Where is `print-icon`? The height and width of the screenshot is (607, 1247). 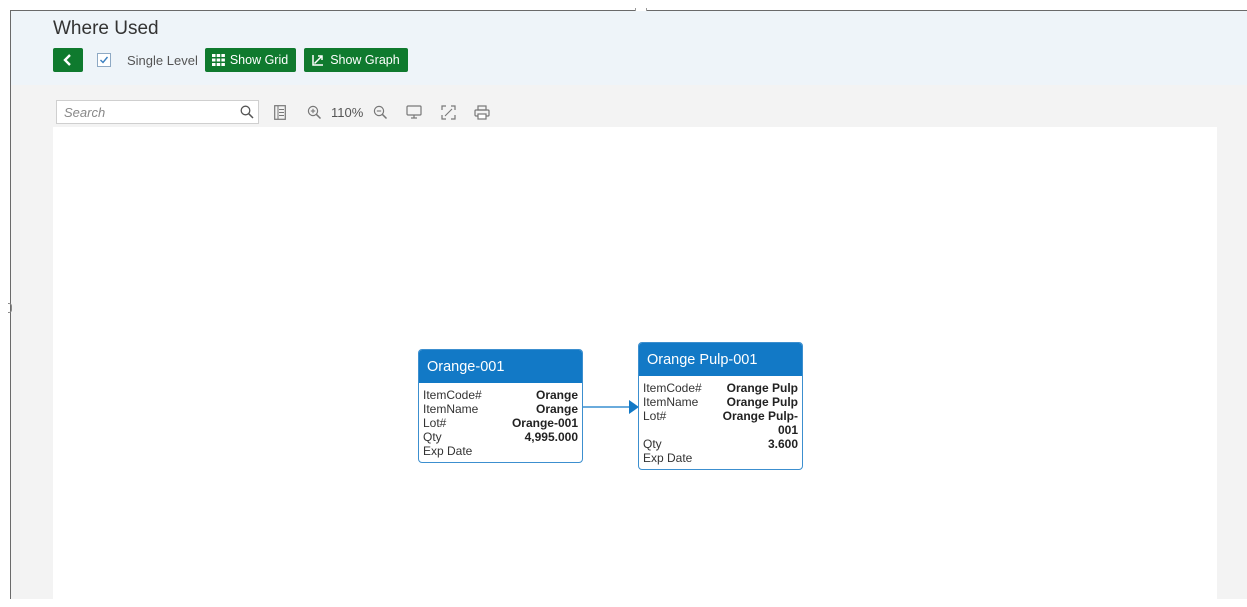 print-icon is located at coordinates (482, 112).